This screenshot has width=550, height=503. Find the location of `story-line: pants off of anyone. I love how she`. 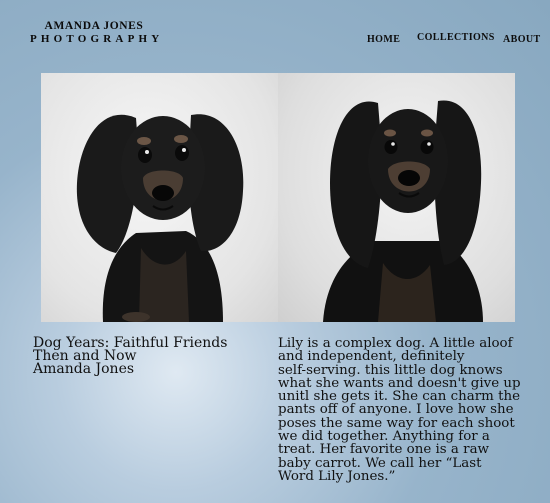

story-line: pants off of anyone. I love how she is located at coordinates (396, 410).